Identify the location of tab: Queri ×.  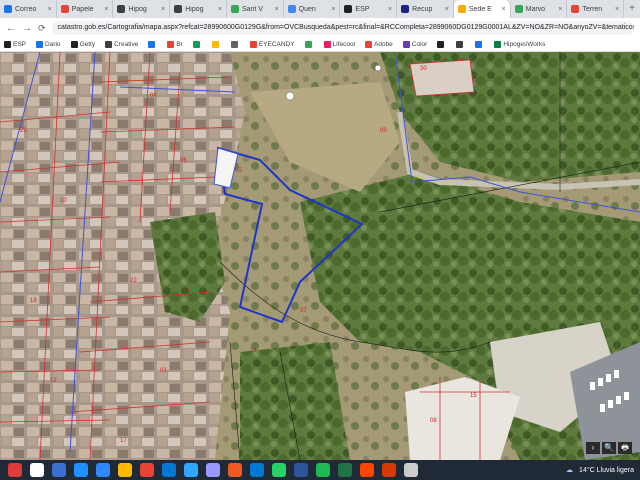
(312, 9).